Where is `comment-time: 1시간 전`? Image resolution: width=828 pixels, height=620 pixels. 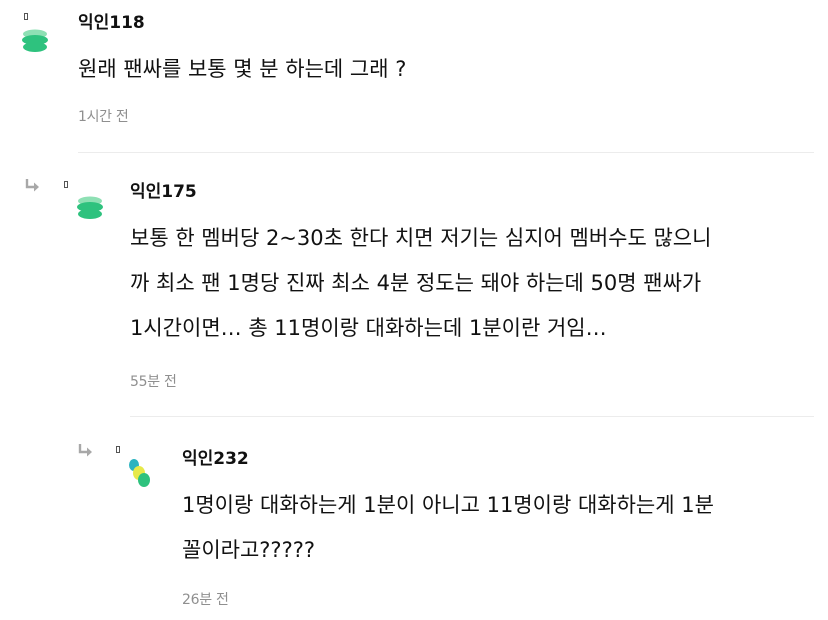
comment-time: 1시간 전 is located at coordinates (103, 117).